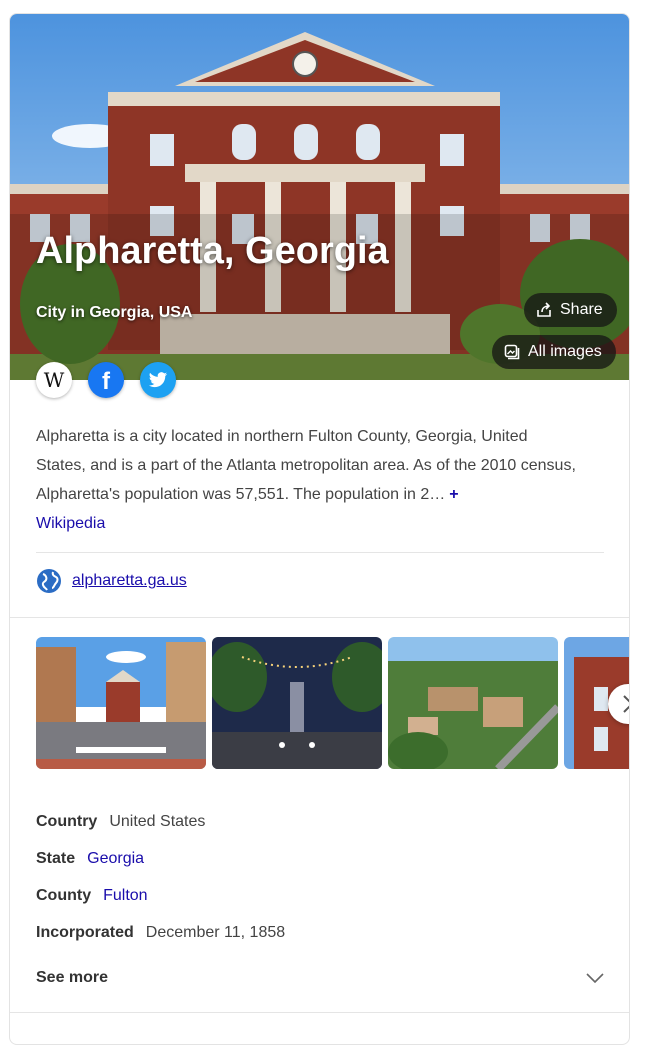 This screenshot has height=1045, width=651. I want to click on see-more-button: See more, so click(320, 978).